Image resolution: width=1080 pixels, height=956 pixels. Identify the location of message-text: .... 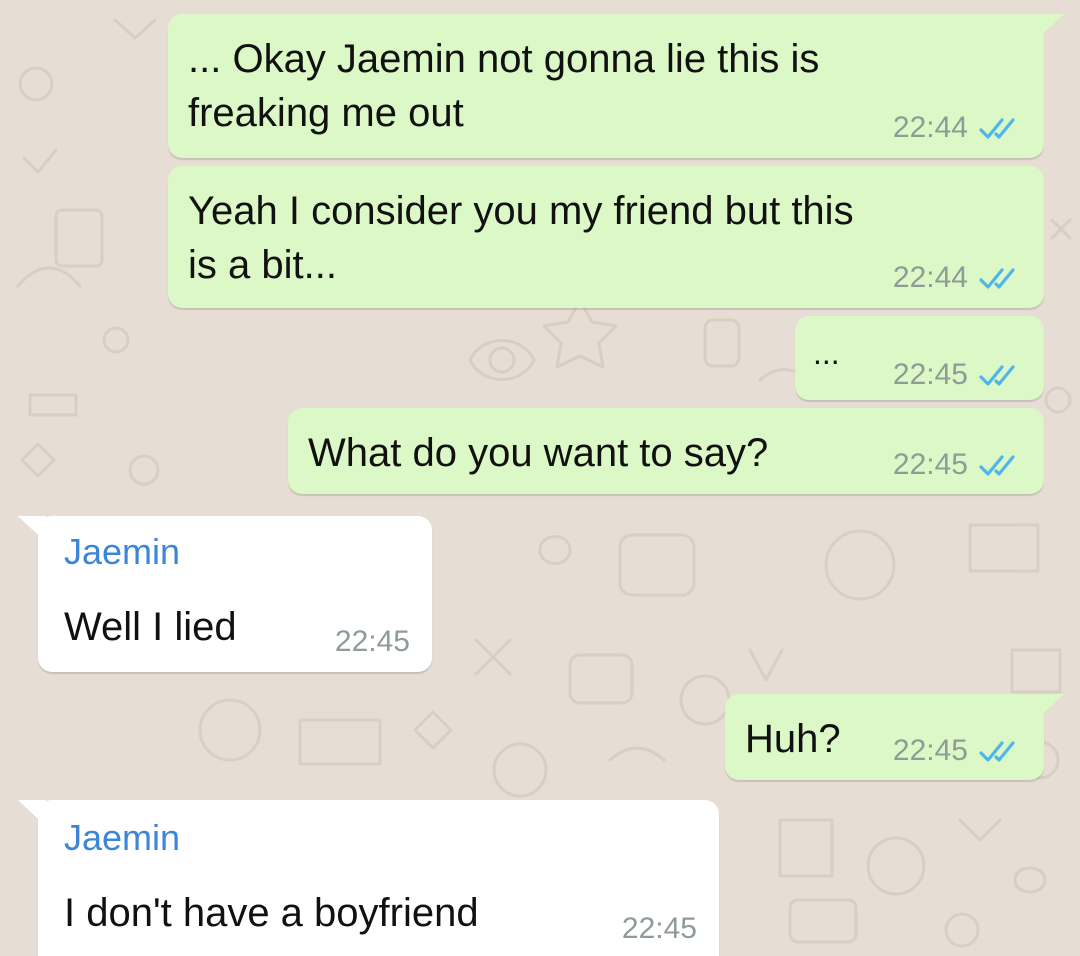
(826, 353).